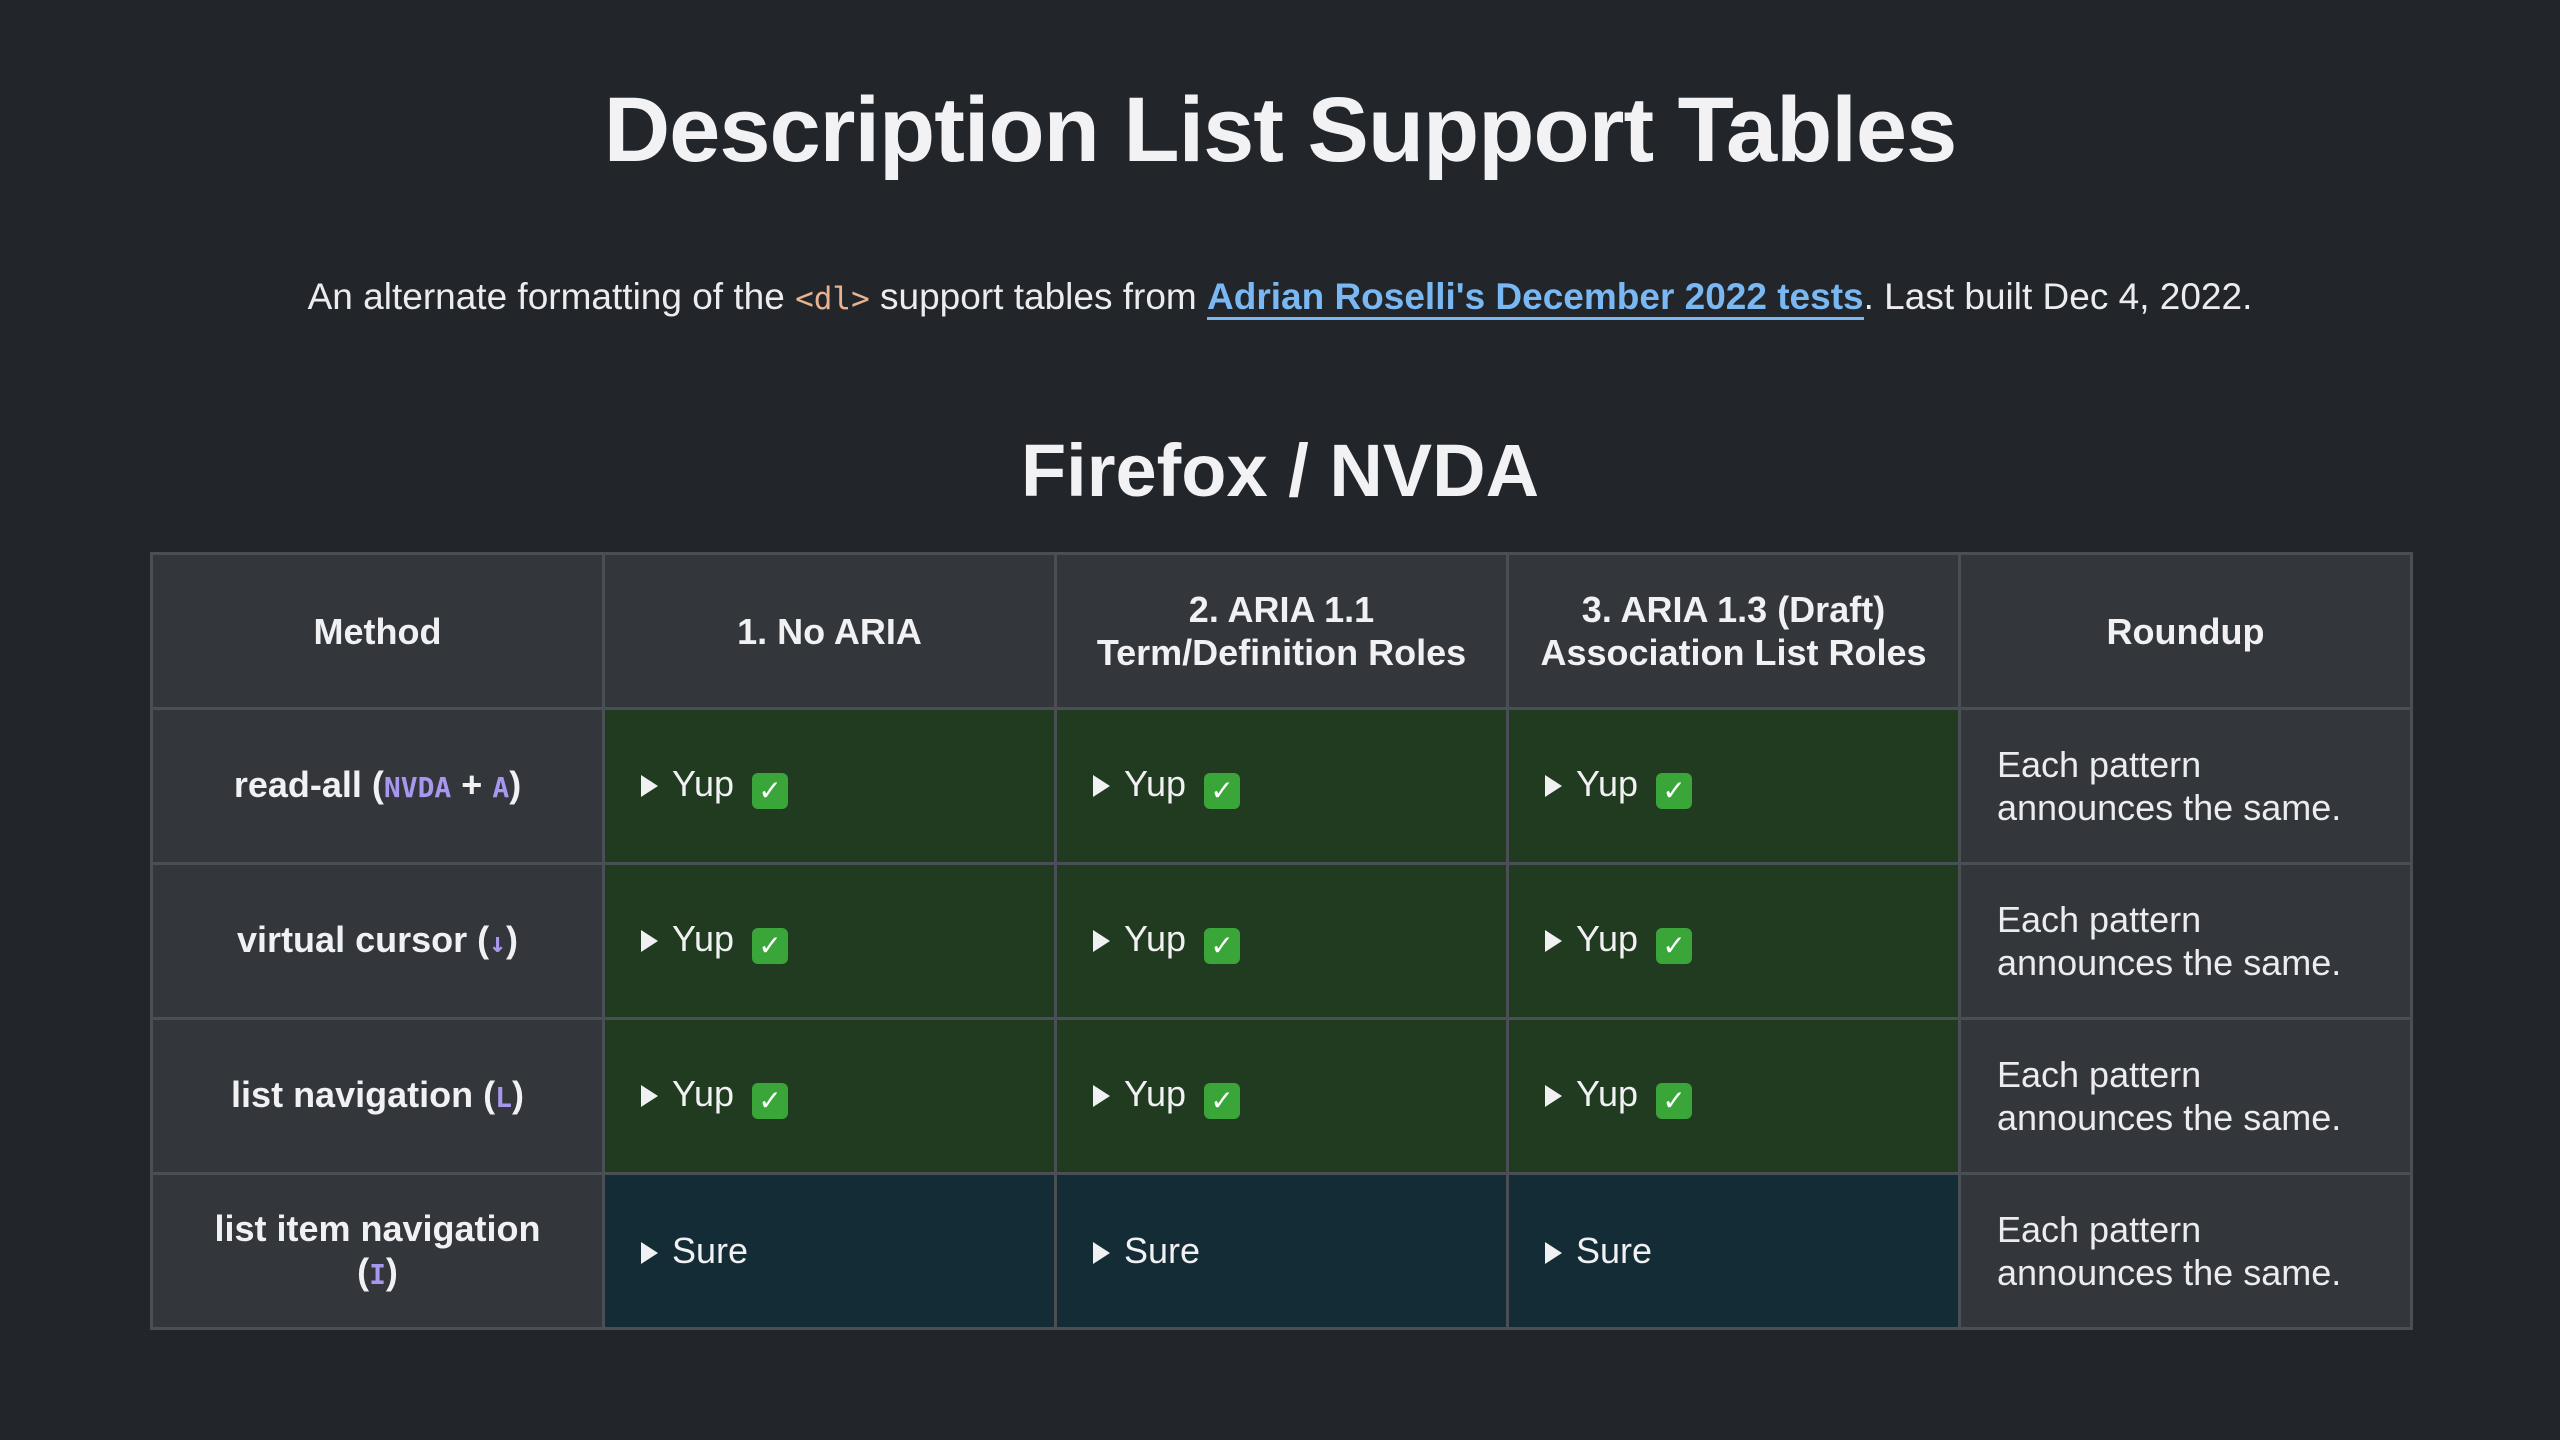  Describe the element at coordinates (363, 1271) in the screenshot. I see `paren-open: (` at that location.